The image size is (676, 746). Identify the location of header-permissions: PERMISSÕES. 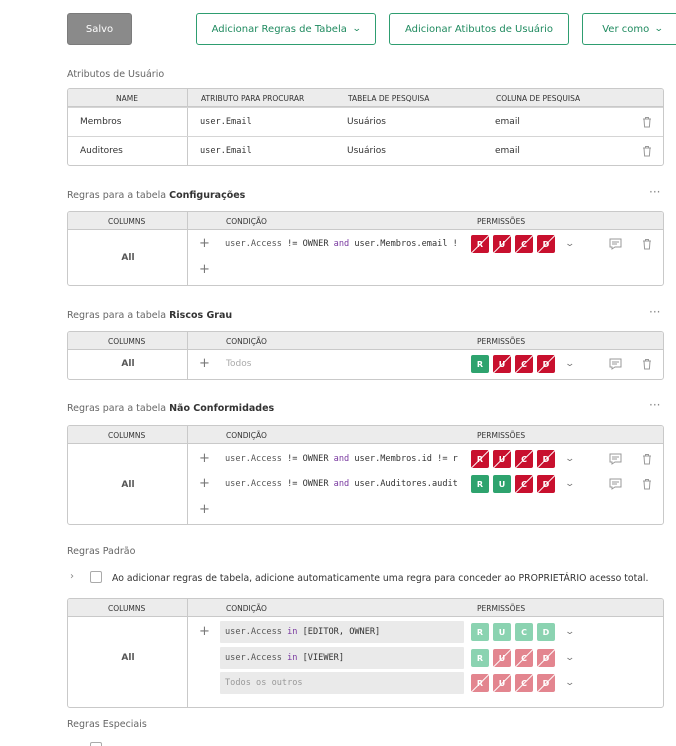
(501, 608).